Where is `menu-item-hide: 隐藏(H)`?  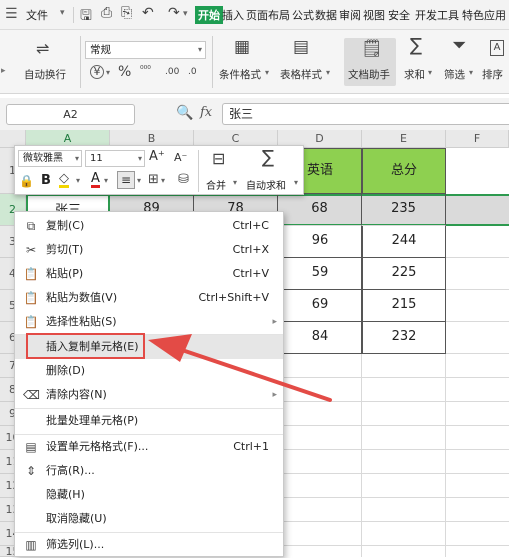 menu-item-hide: 隐藏(H) is located at coordinates (149, 495).